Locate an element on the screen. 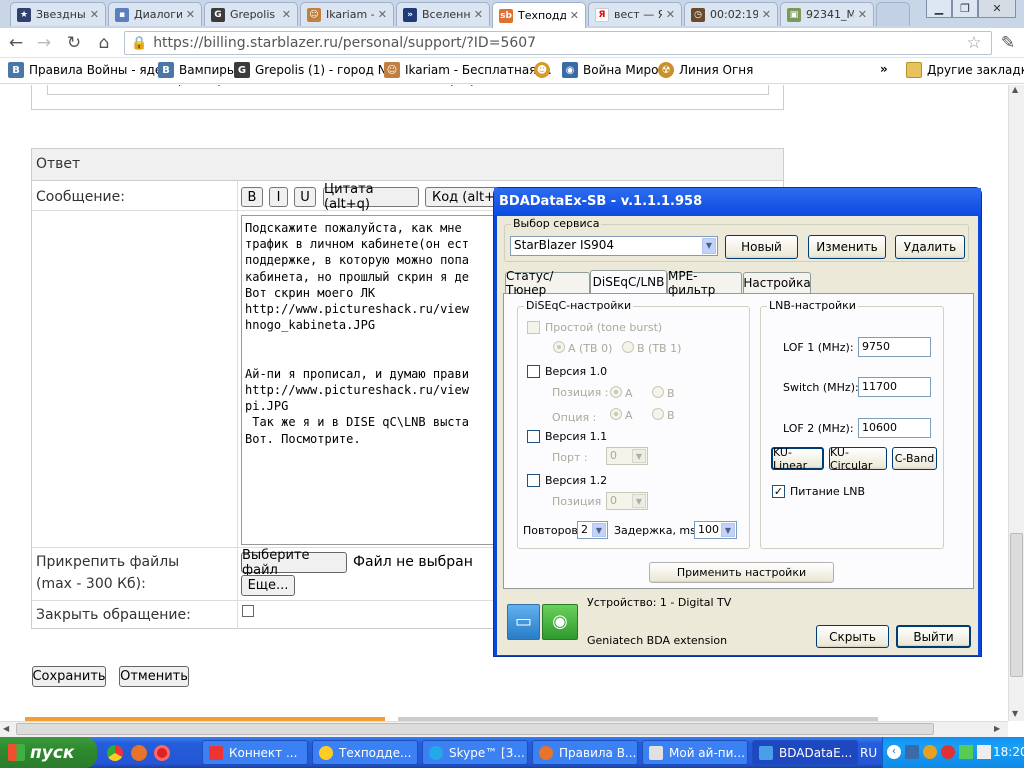  horizontal-scrollbar: ◀ ▶ is located at coordinates (504, 729).